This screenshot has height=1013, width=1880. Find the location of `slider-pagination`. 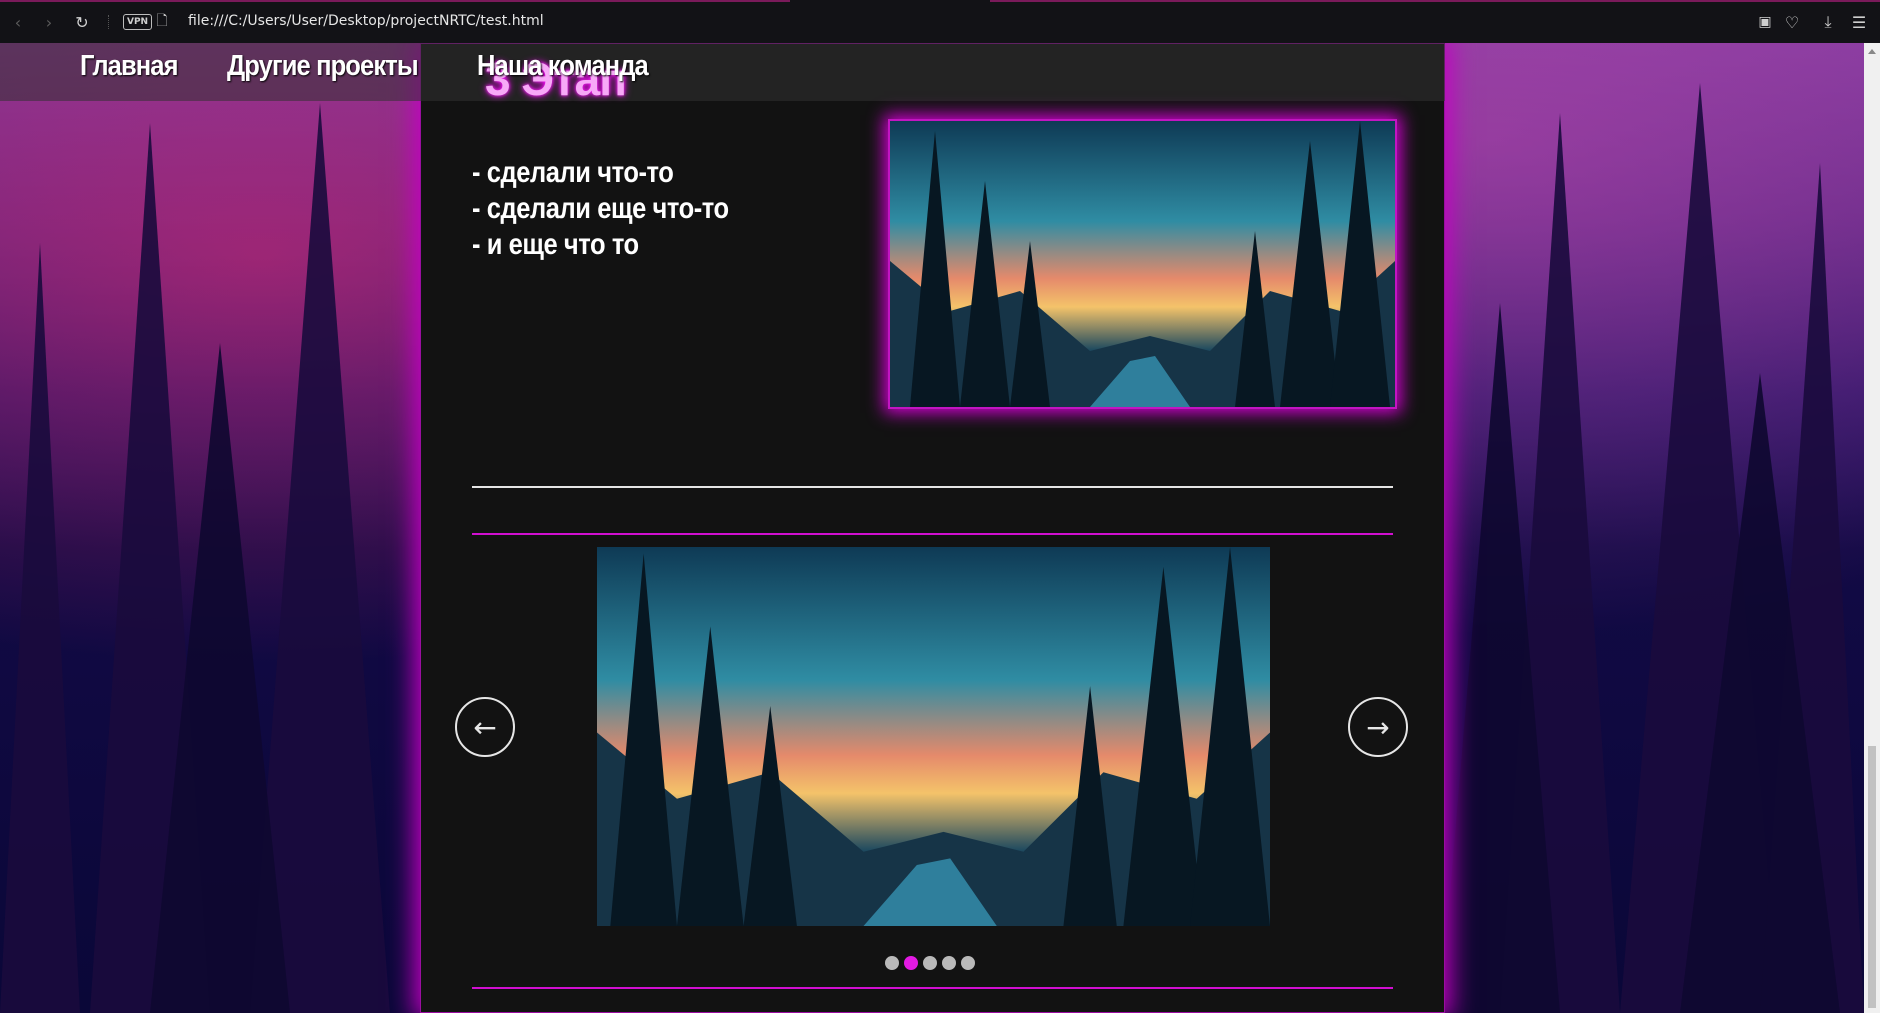

slider-pagination is located at coordinates (930, 963).